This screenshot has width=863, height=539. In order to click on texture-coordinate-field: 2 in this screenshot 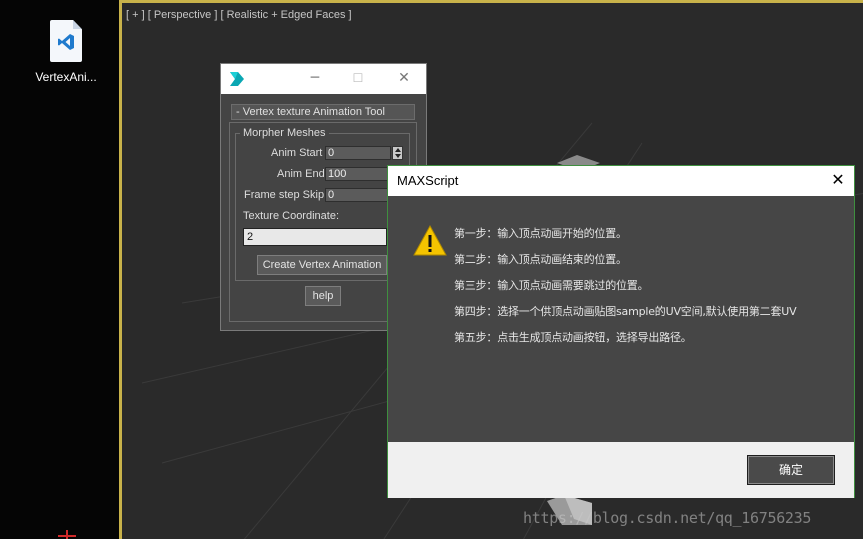, I will do `click(315, 237)`.